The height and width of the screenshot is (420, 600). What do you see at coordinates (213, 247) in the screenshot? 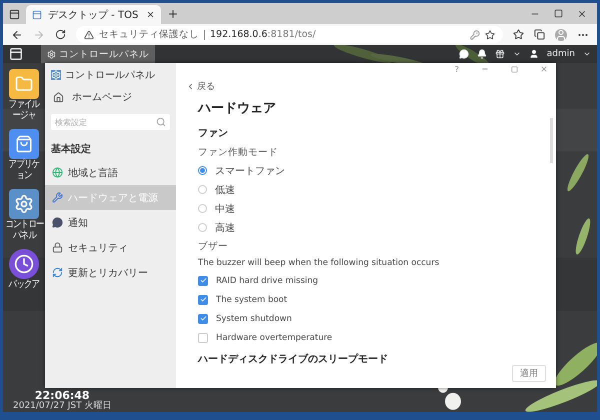
I see `field-label: ブザー` at bounding box center [213, 247].